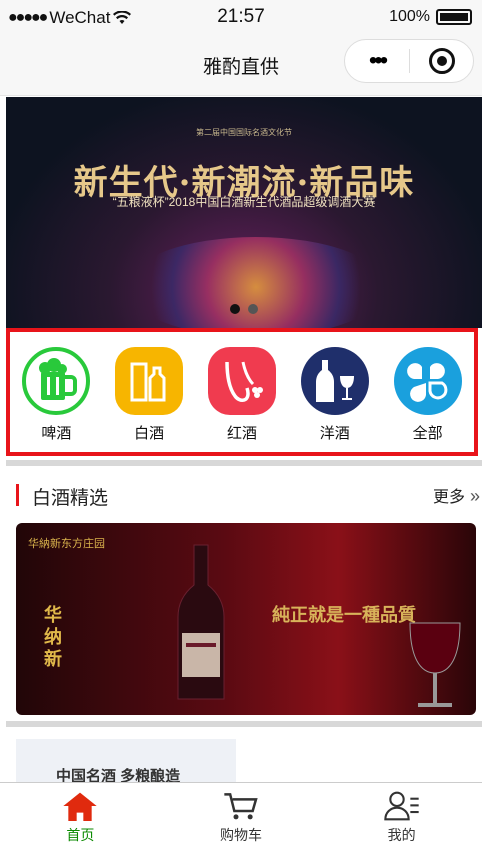 This screenshot has width=482, height=845. What do you see at coordinates (377, 61) in the screenshot?
I see `more-dots-icon: •••` at bounding box center [377, 61].